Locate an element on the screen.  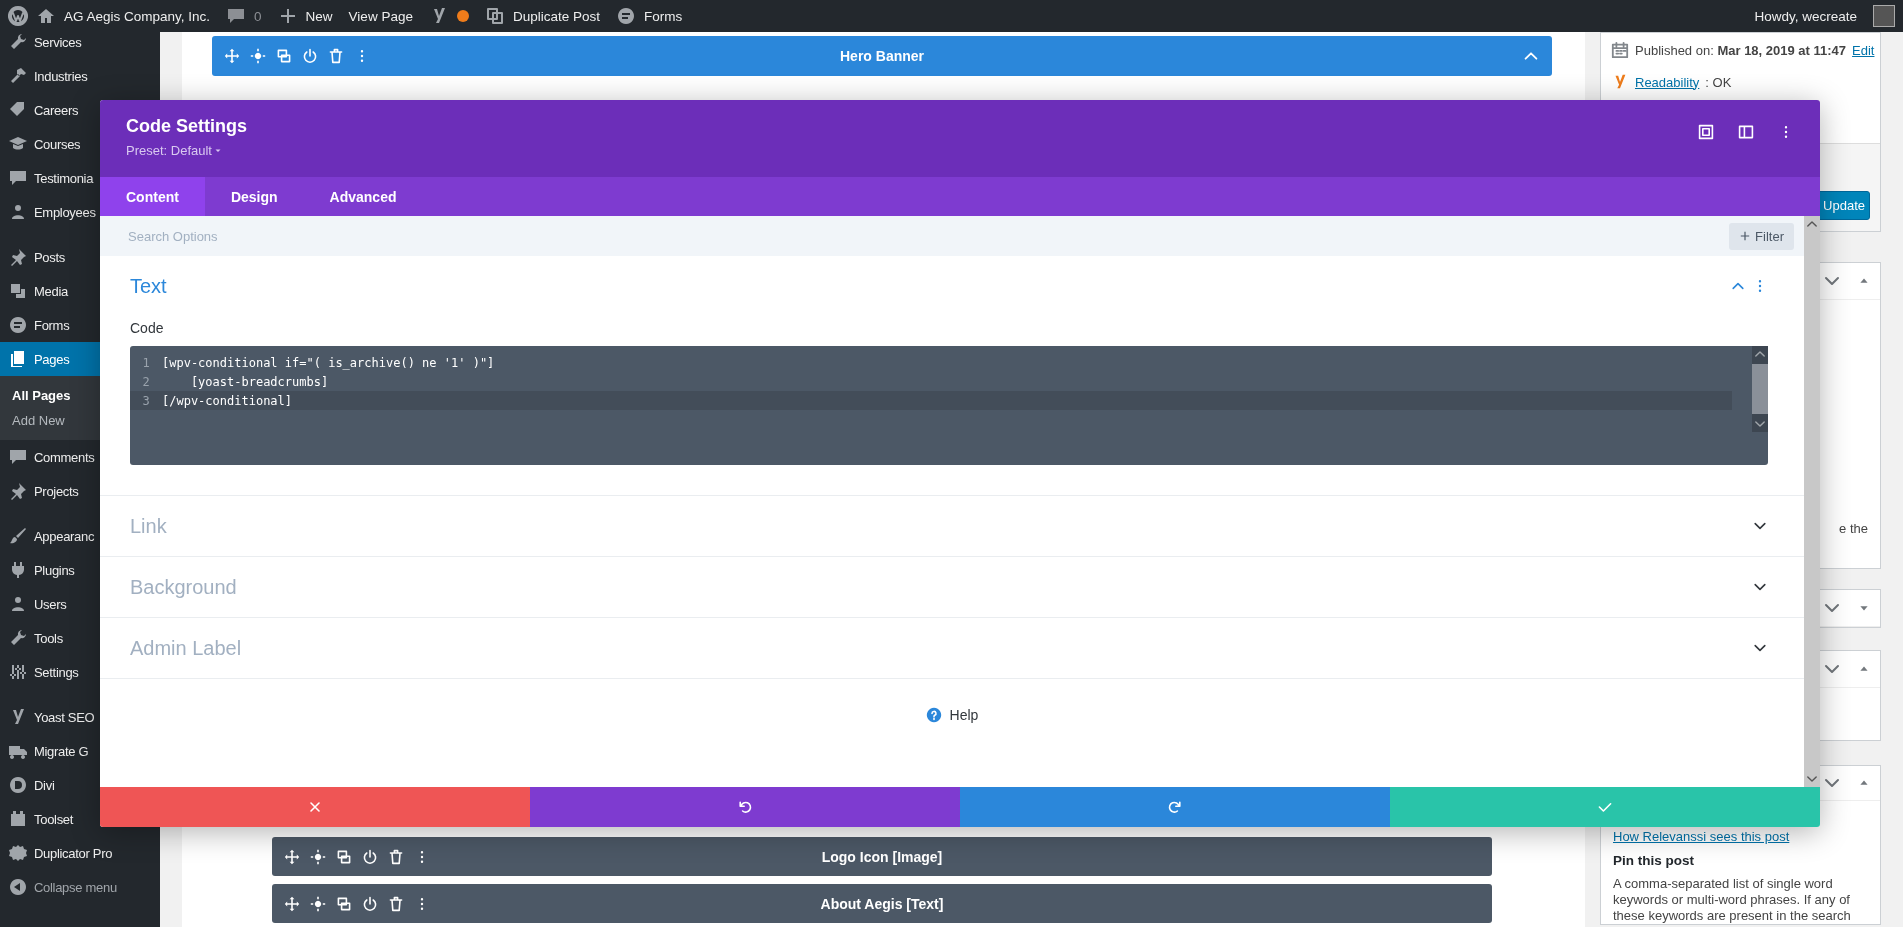
forms-link: Forms is located at coordinates (663, 16).